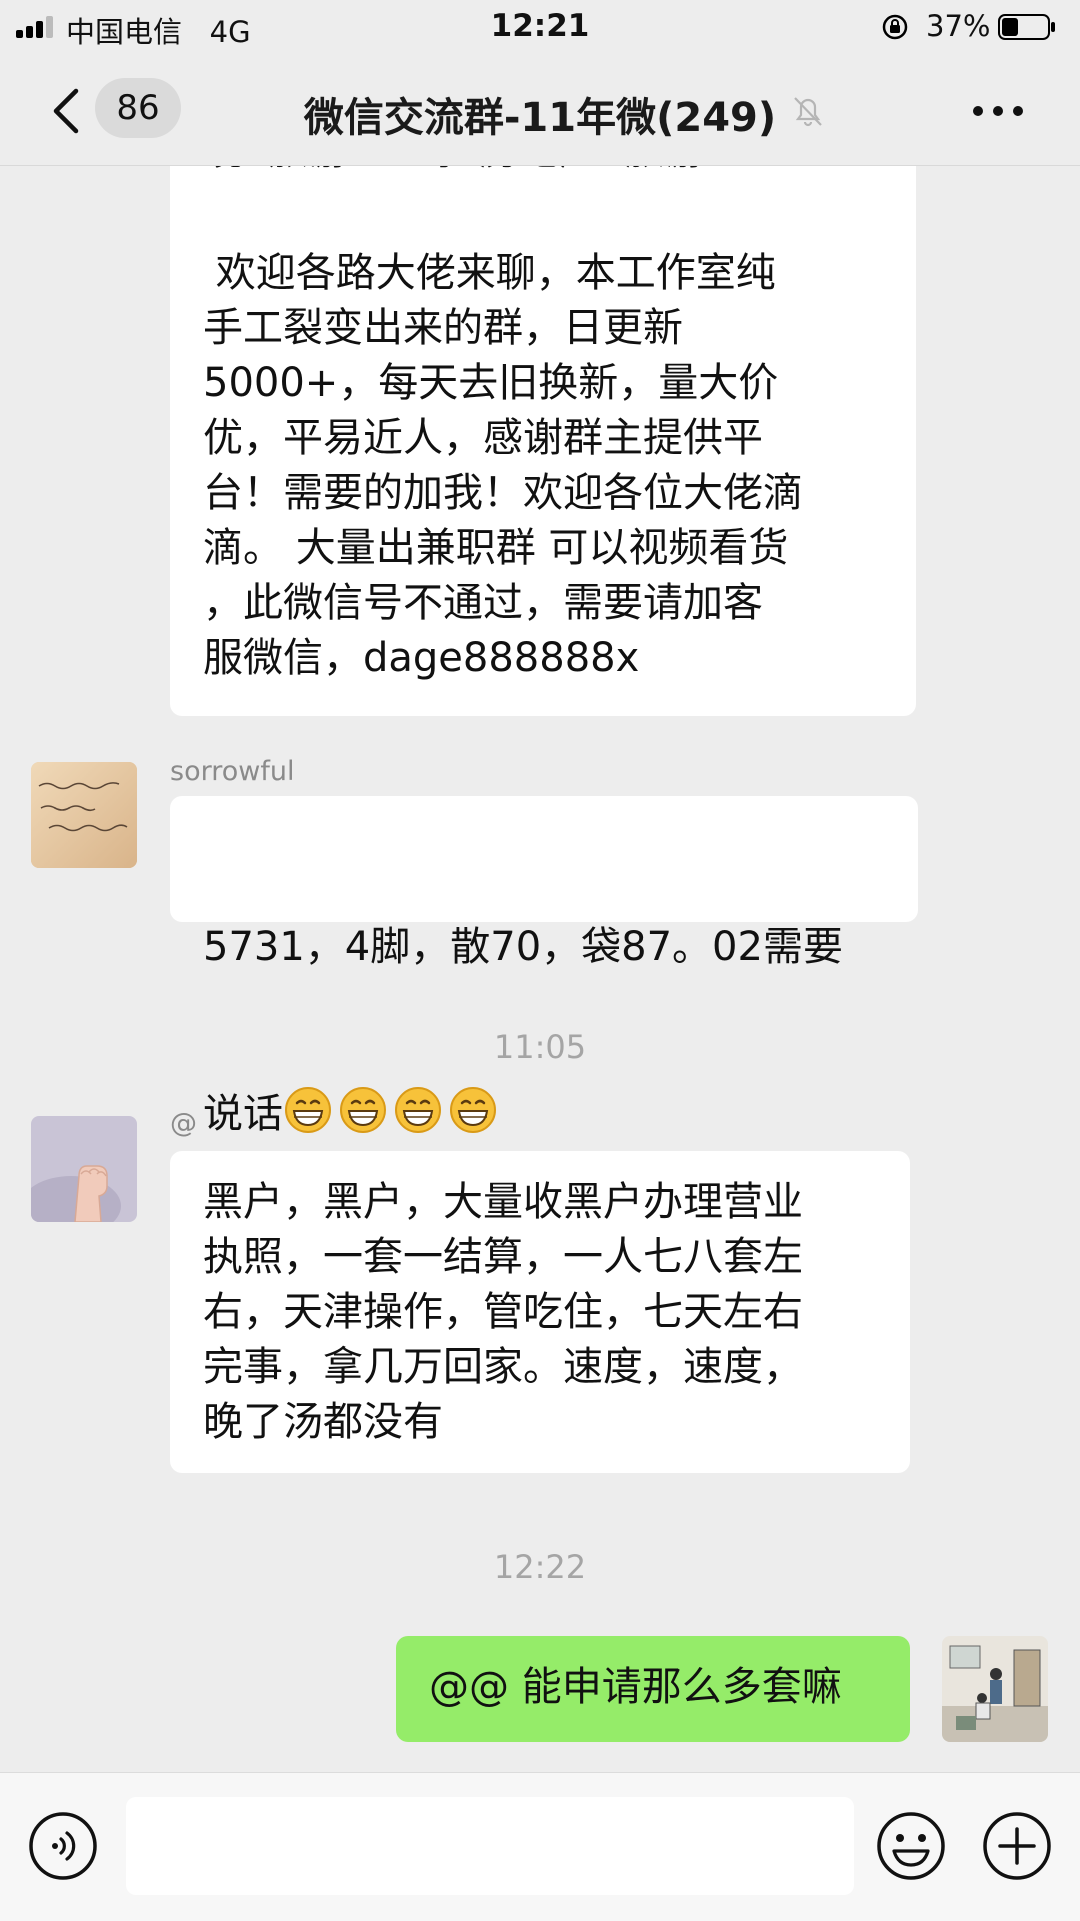 The width and height of the screenshot is (1080, 1921). I want to click on chat-header: 86 微信交流群-11年微(249), so click(540, 110).